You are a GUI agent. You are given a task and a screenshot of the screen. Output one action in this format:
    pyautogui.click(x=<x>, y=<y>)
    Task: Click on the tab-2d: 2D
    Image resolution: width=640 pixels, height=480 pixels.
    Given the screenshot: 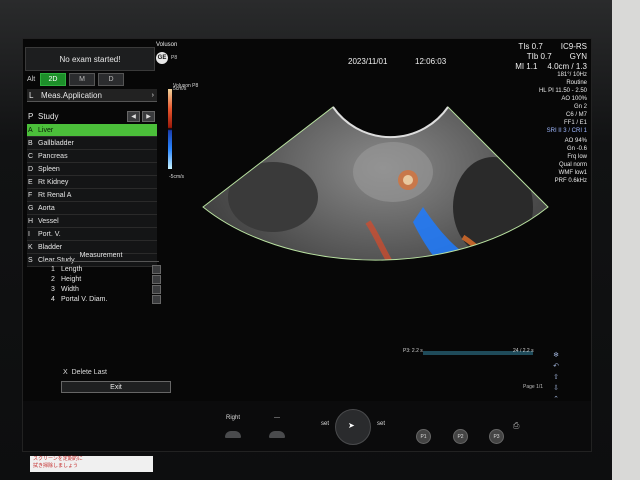 What is the action you would take?
    pyautogui.click(x=53, y=79)
    